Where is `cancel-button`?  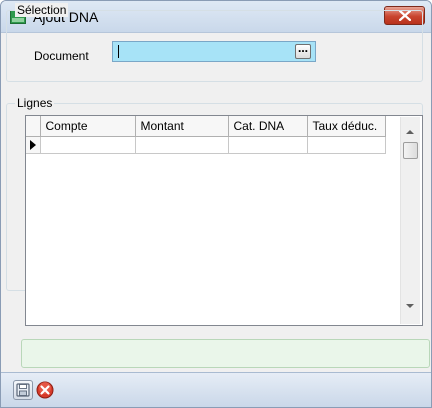
cancel-button is located at coordinates (45, 390).